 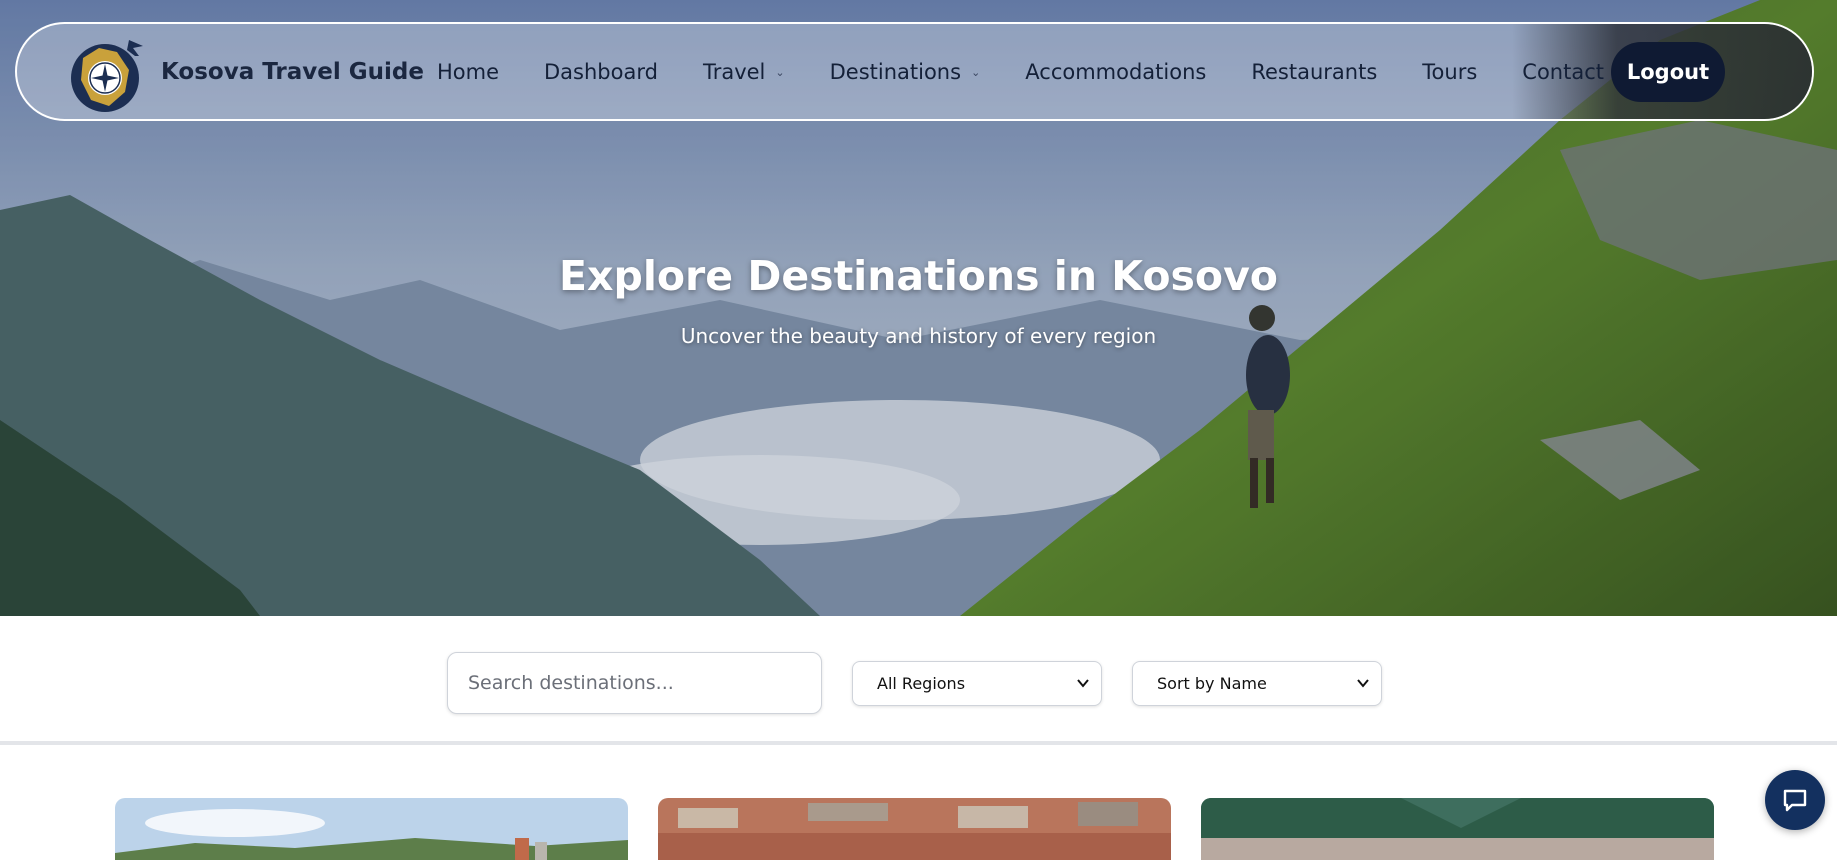 I want to click on brand-name: Kosova Travel Guide, so click(x=292, y=72).